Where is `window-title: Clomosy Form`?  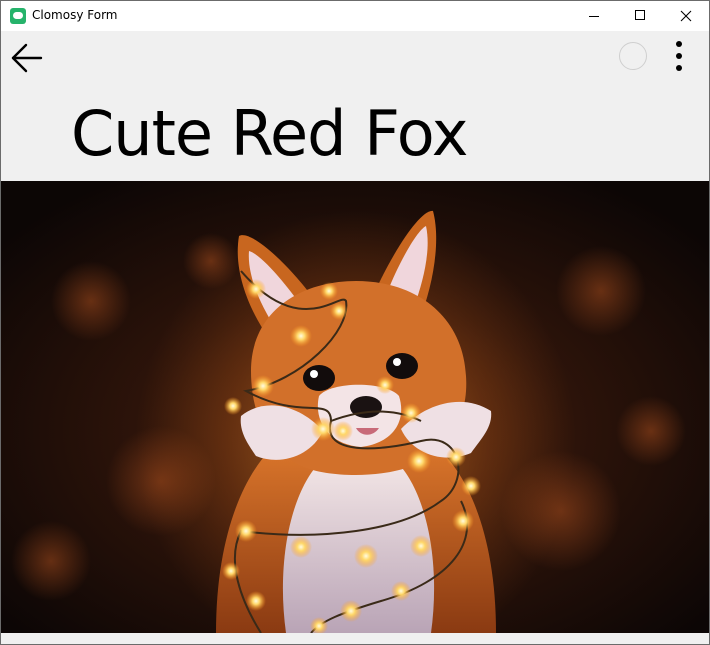
window-title: Clomosy Form is located at coordinates (75, 15).